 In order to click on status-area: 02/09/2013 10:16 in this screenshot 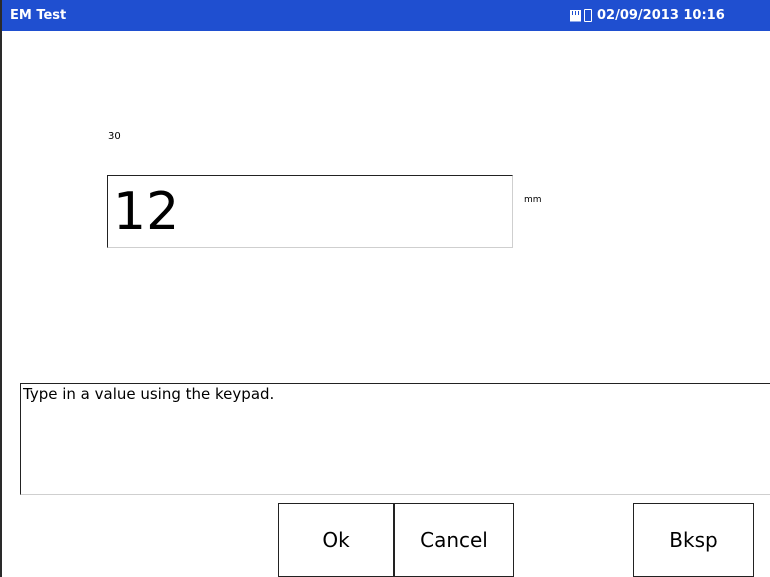, I will do `click(670, 15)`.